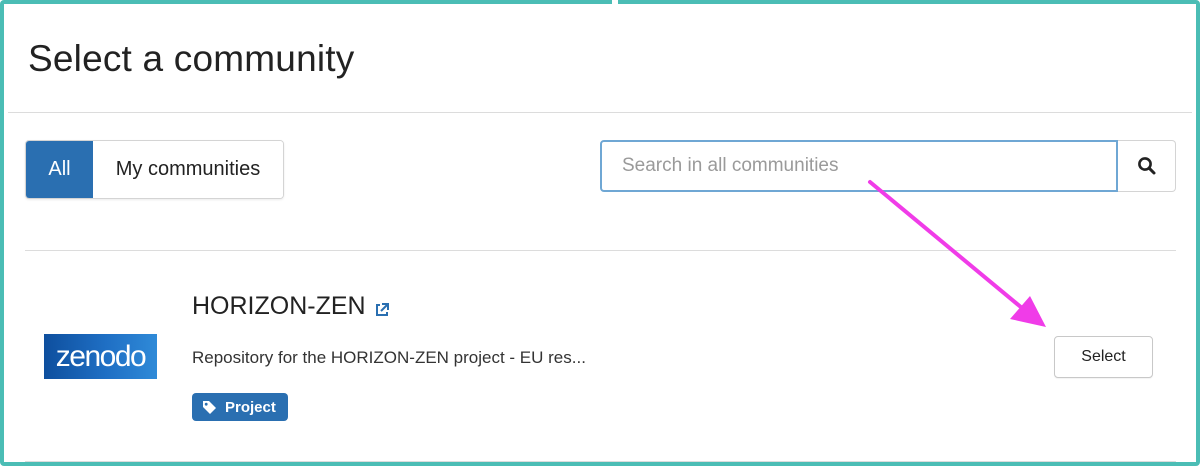 This screenshot has width=1200, height=466. Describe the element at coordinates (615, 2) in the screenshot. I see `frame-notch` at that location.